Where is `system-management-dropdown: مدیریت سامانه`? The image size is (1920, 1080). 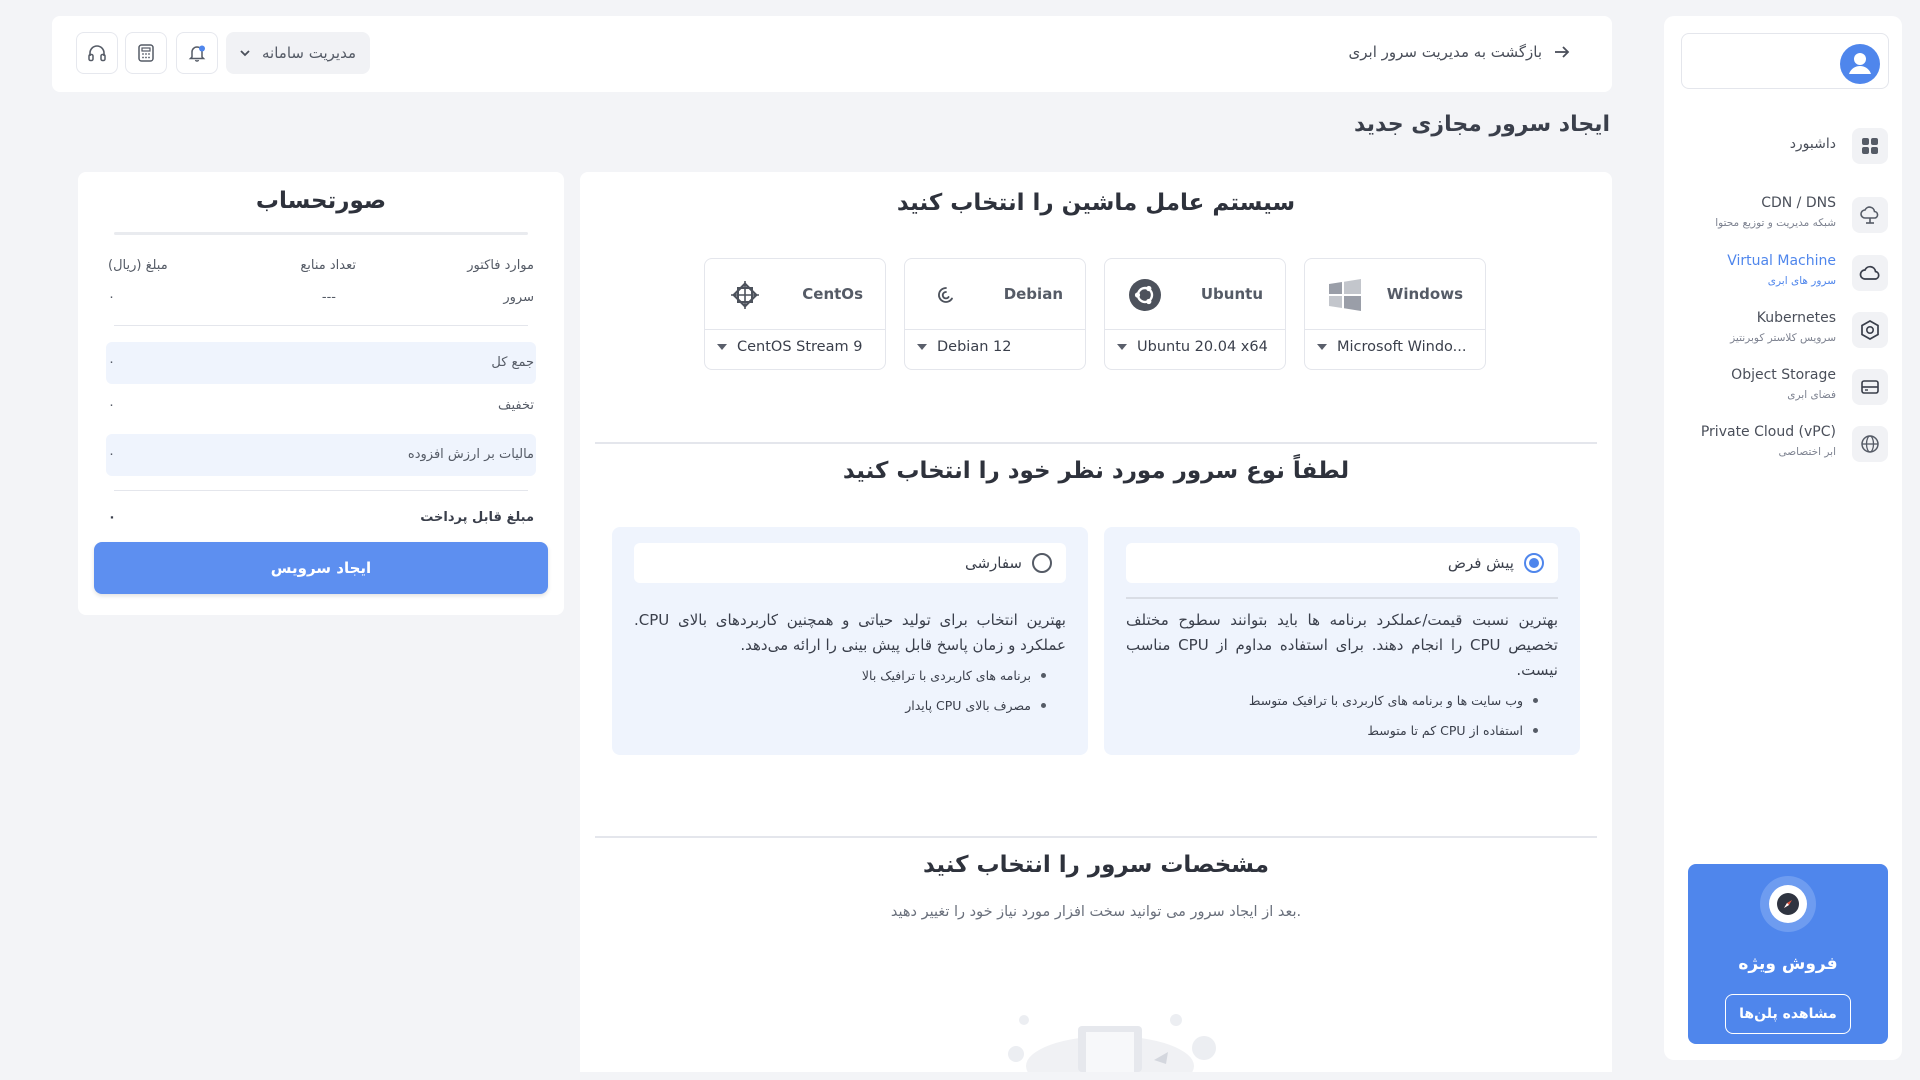
system-management-dropdown: مدیریت سامانه is located at coordinates (298, 53).